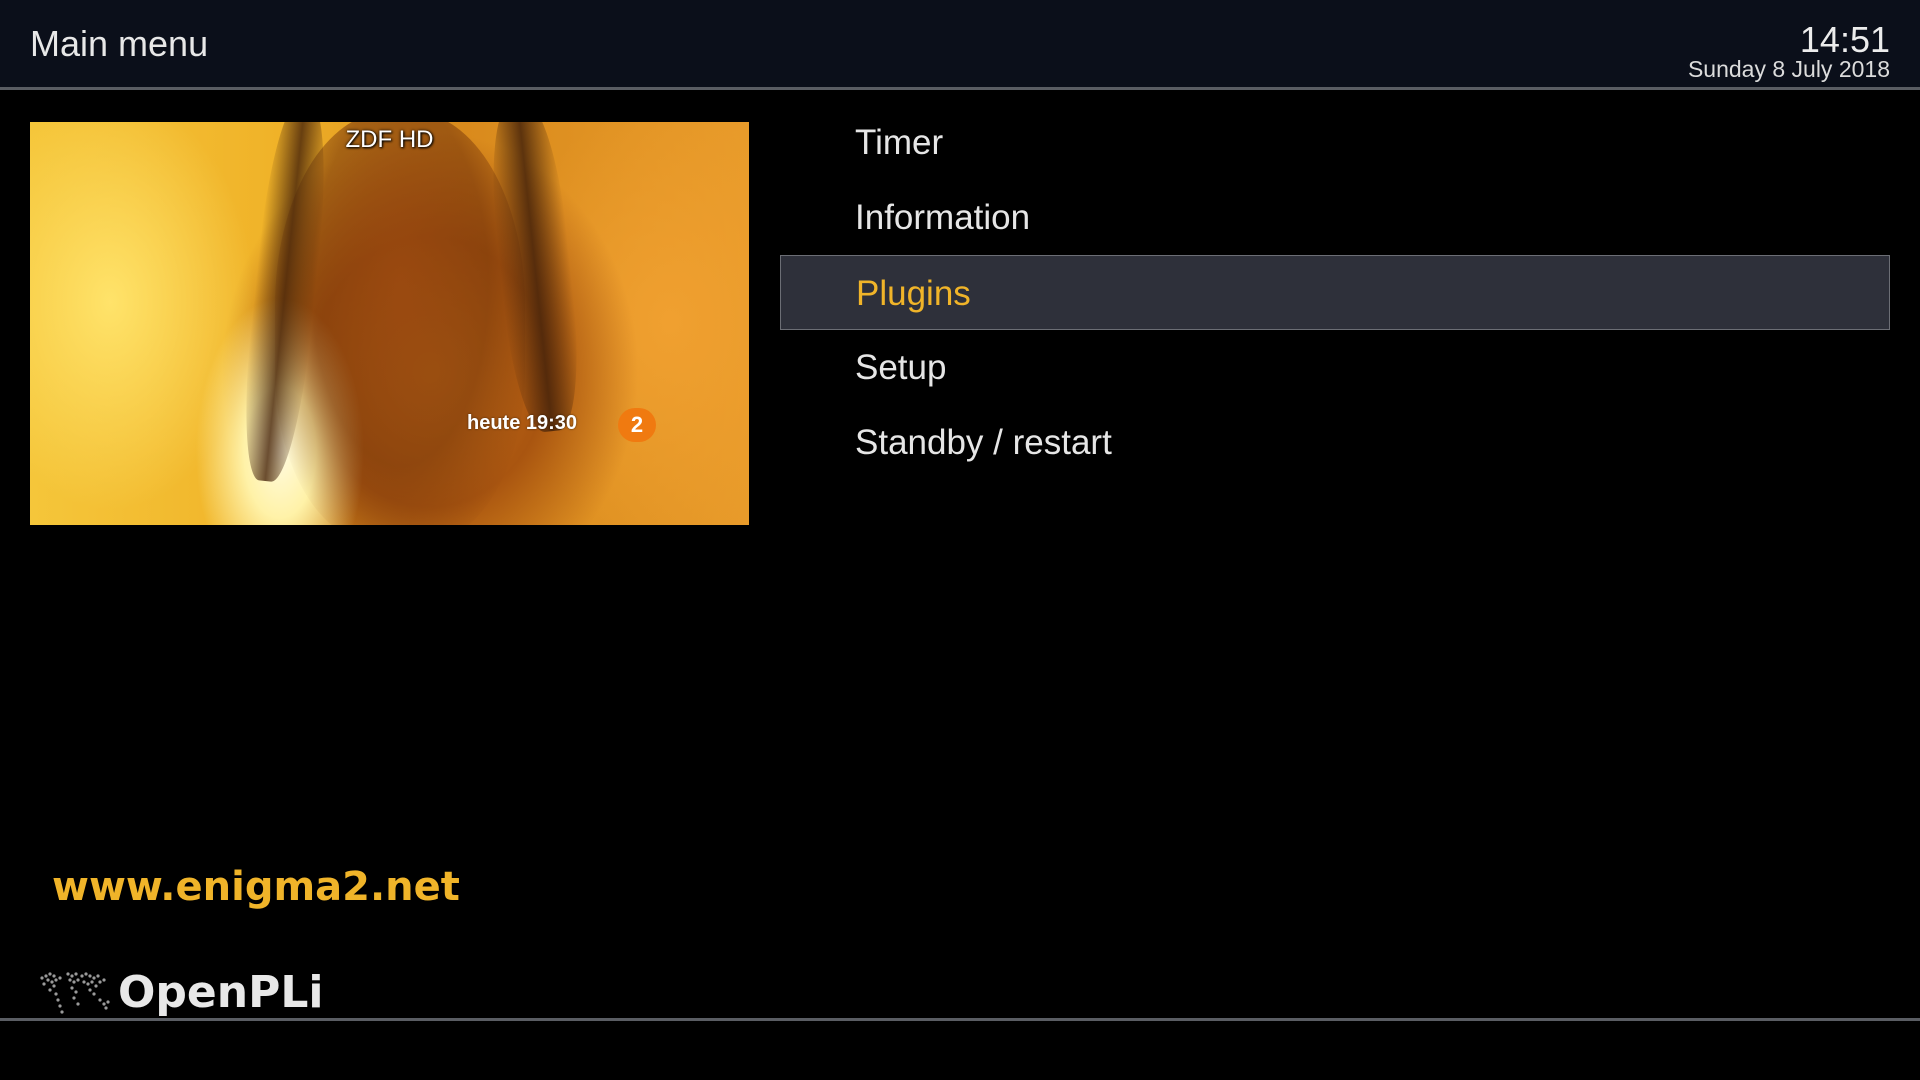 This screenshot has width=1920, height=1080. What do you see at coordinates (75, 993) in the screenshot?
I see `world-map-icon` at bounding box center [75, 993].